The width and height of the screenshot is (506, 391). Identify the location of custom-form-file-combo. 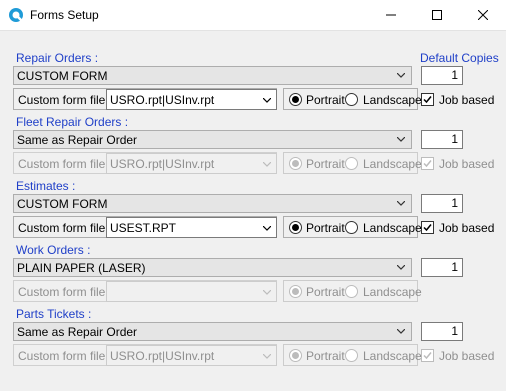
(191, 291).